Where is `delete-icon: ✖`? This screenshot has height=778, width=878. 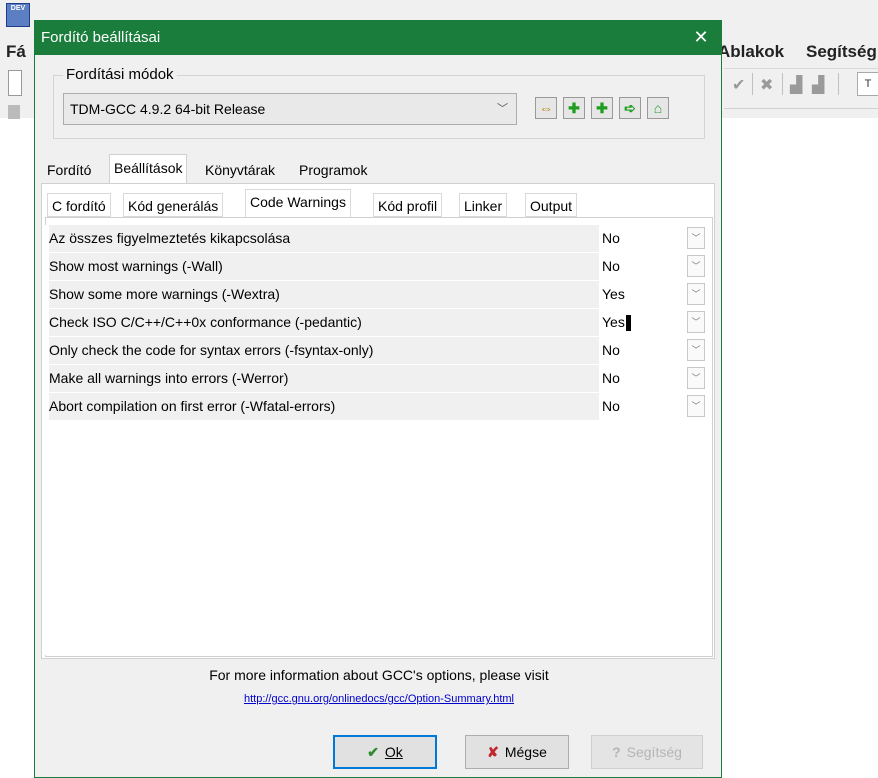
delete-icon: ✖ is located at coordinates (766, 85).